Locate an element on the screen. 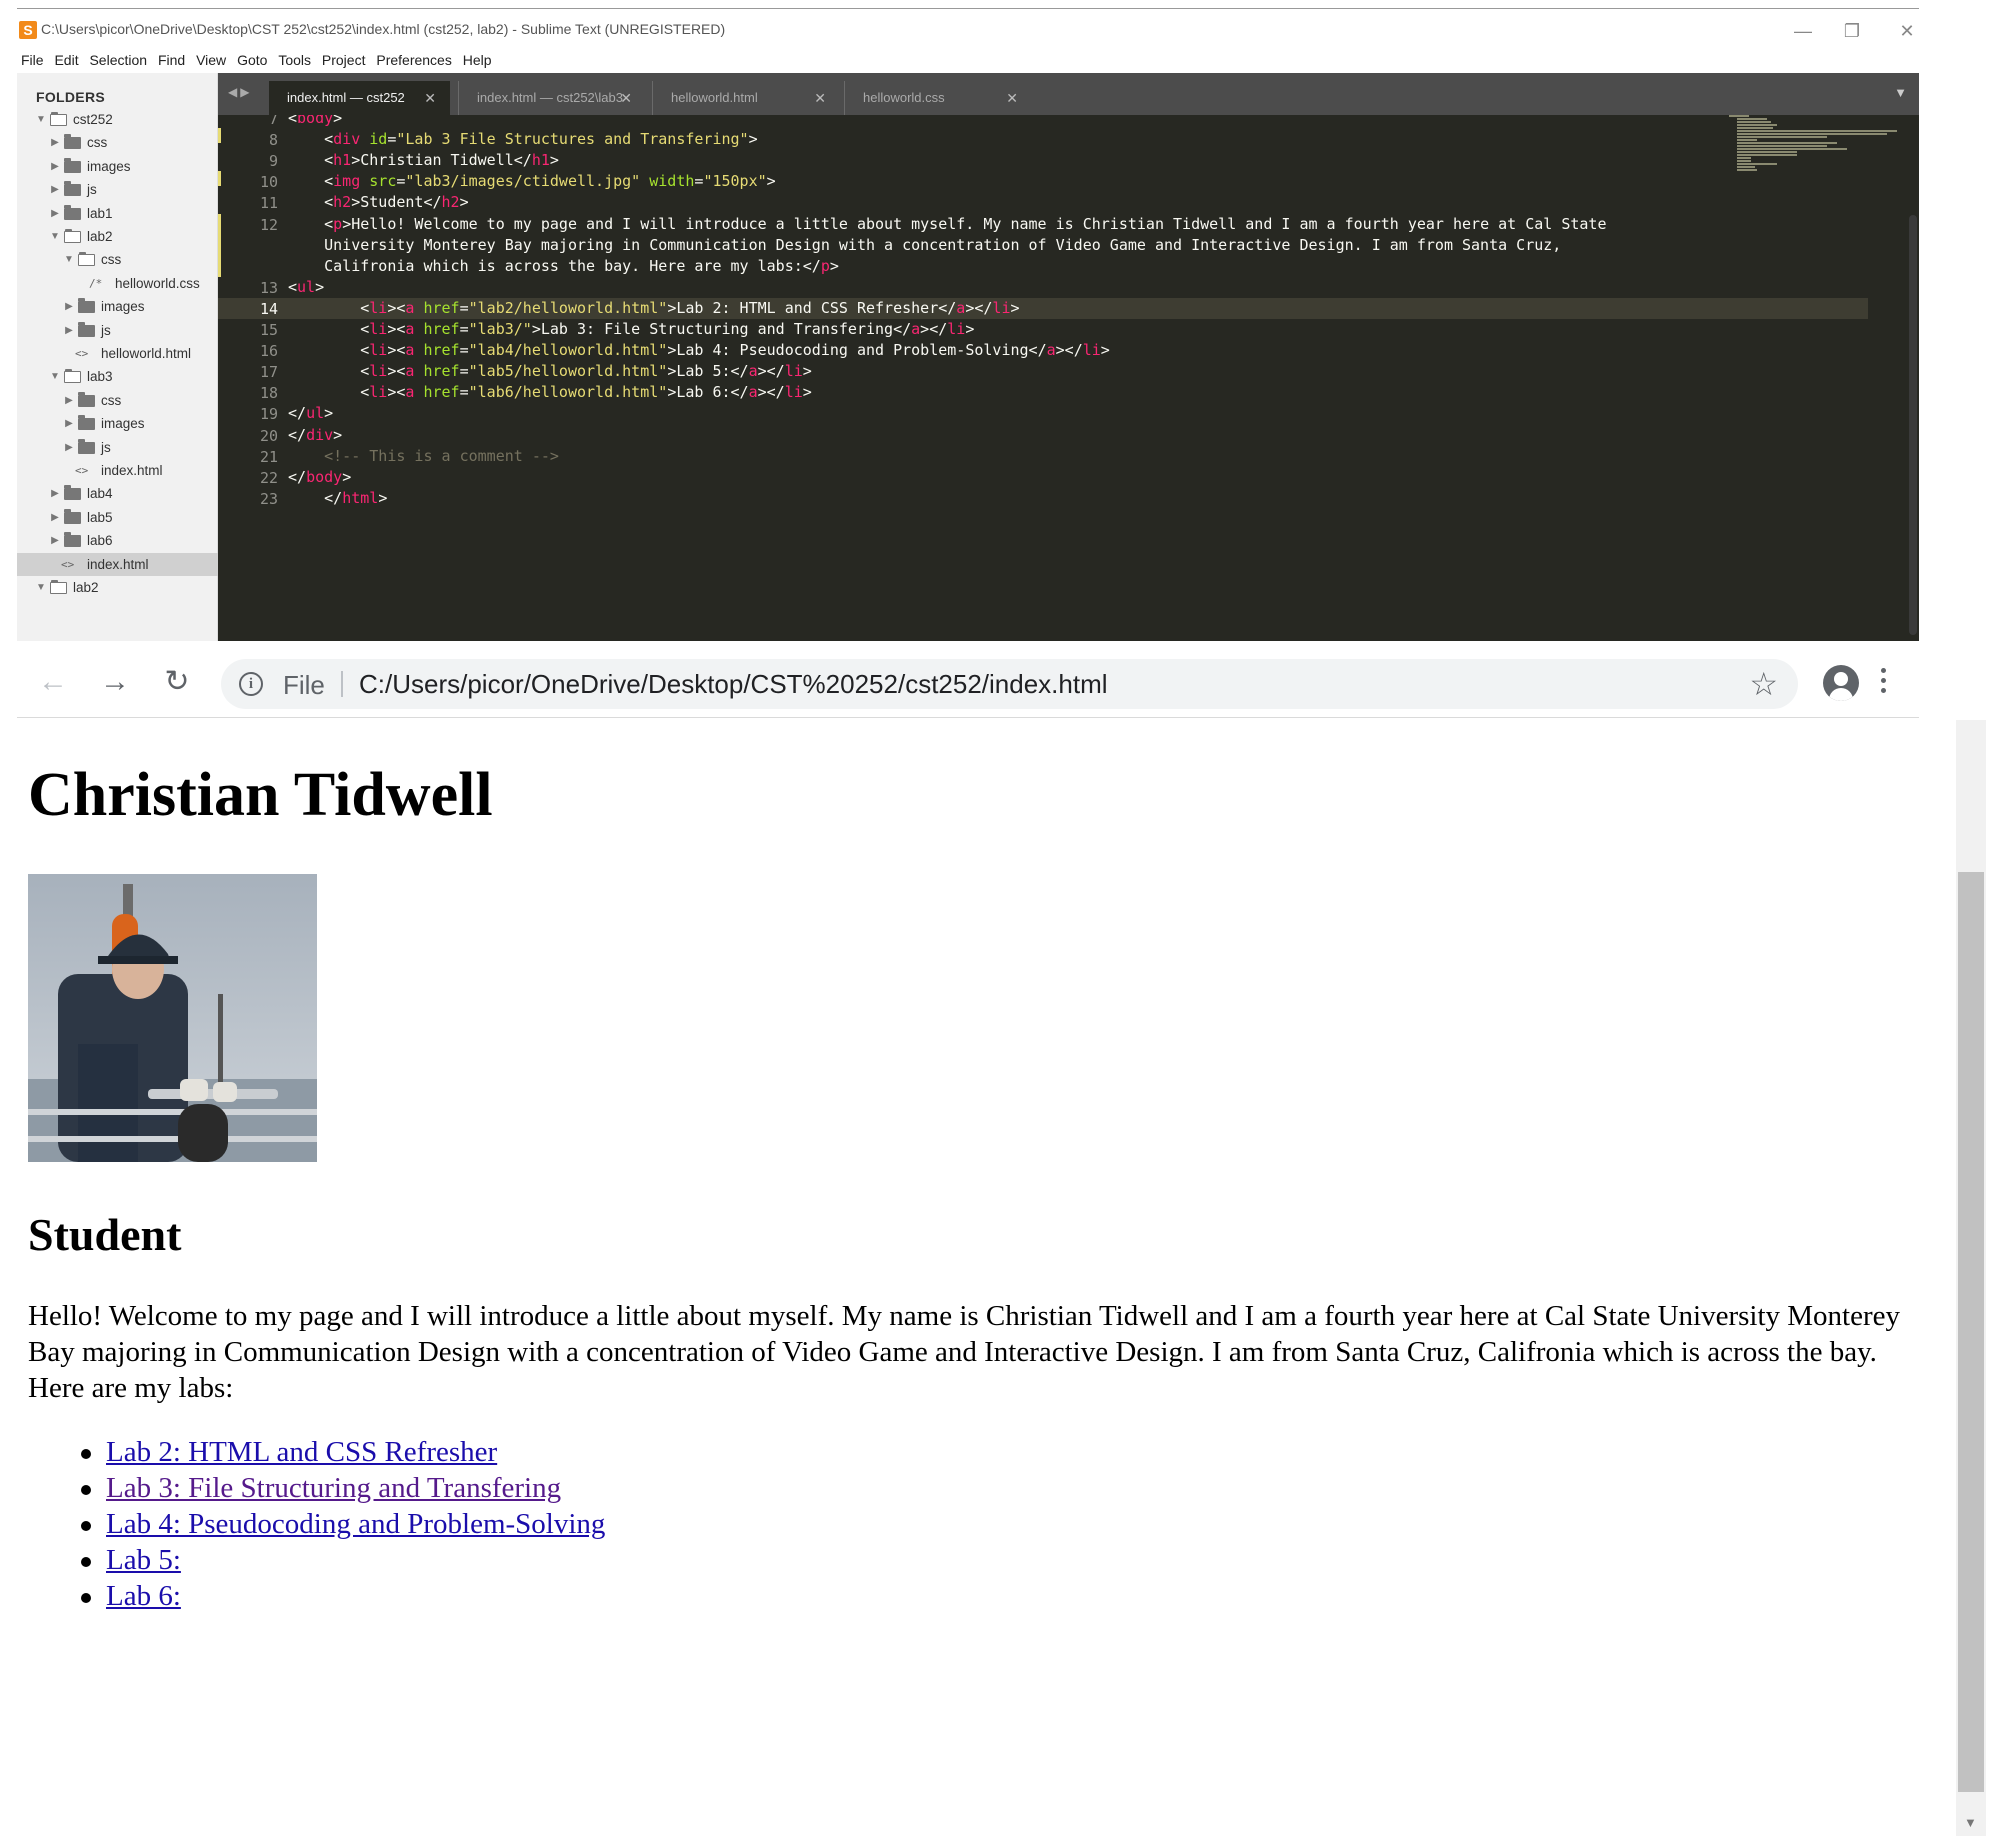 The width and height of the screenshot is (1996, 1836). menu-find: Find is located at coordinates (171, 60).